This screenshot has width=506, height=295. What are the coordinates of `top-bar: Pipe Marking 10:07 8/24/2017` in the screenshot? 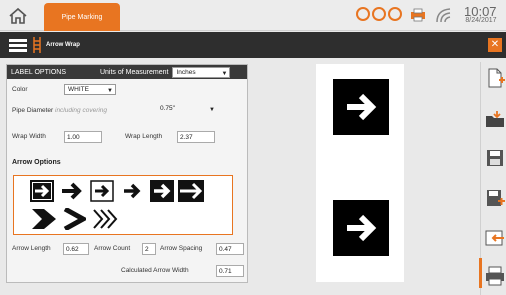 It's located at (253, 15).